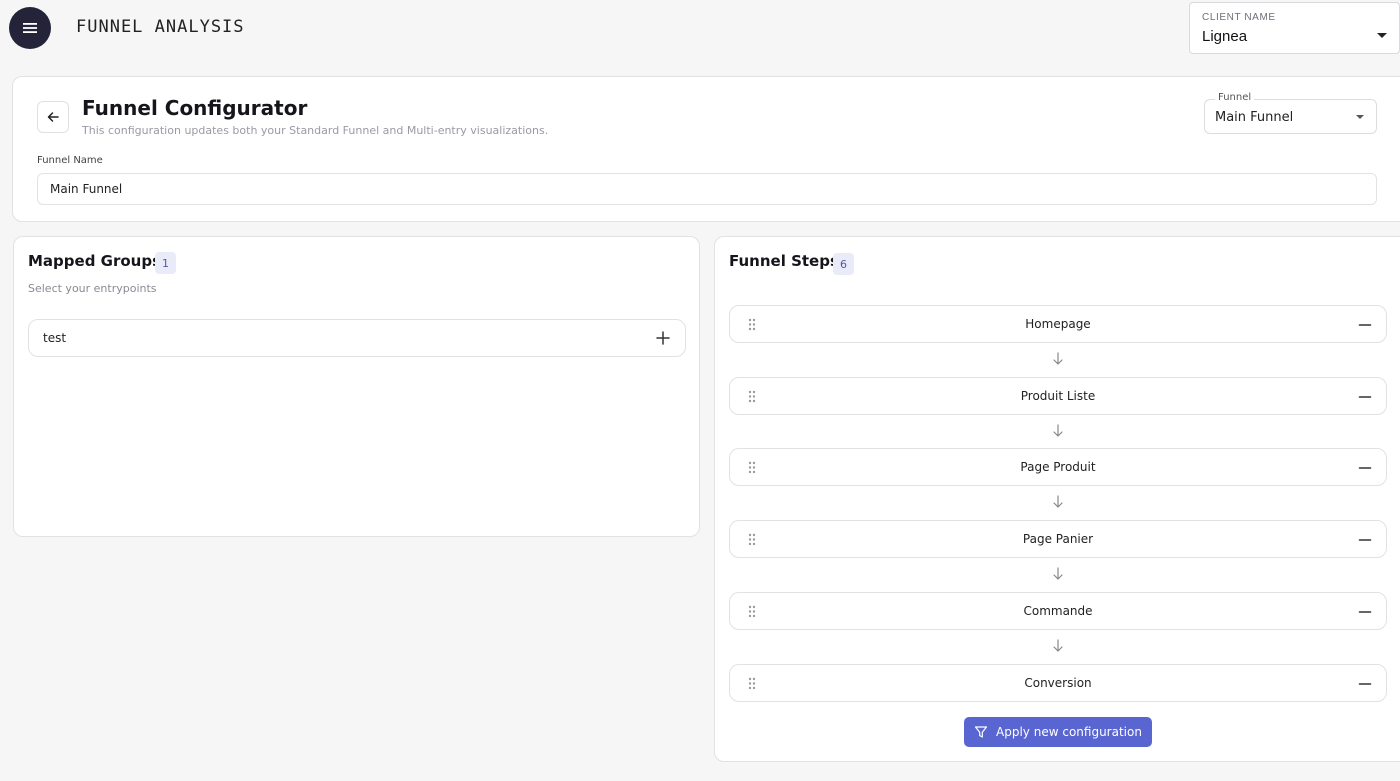 The image size is (1400, 781). Describe the element at coordinates (70, 160) in the screenshot. I see `funnel-name-label: Funnel Name` at that location.